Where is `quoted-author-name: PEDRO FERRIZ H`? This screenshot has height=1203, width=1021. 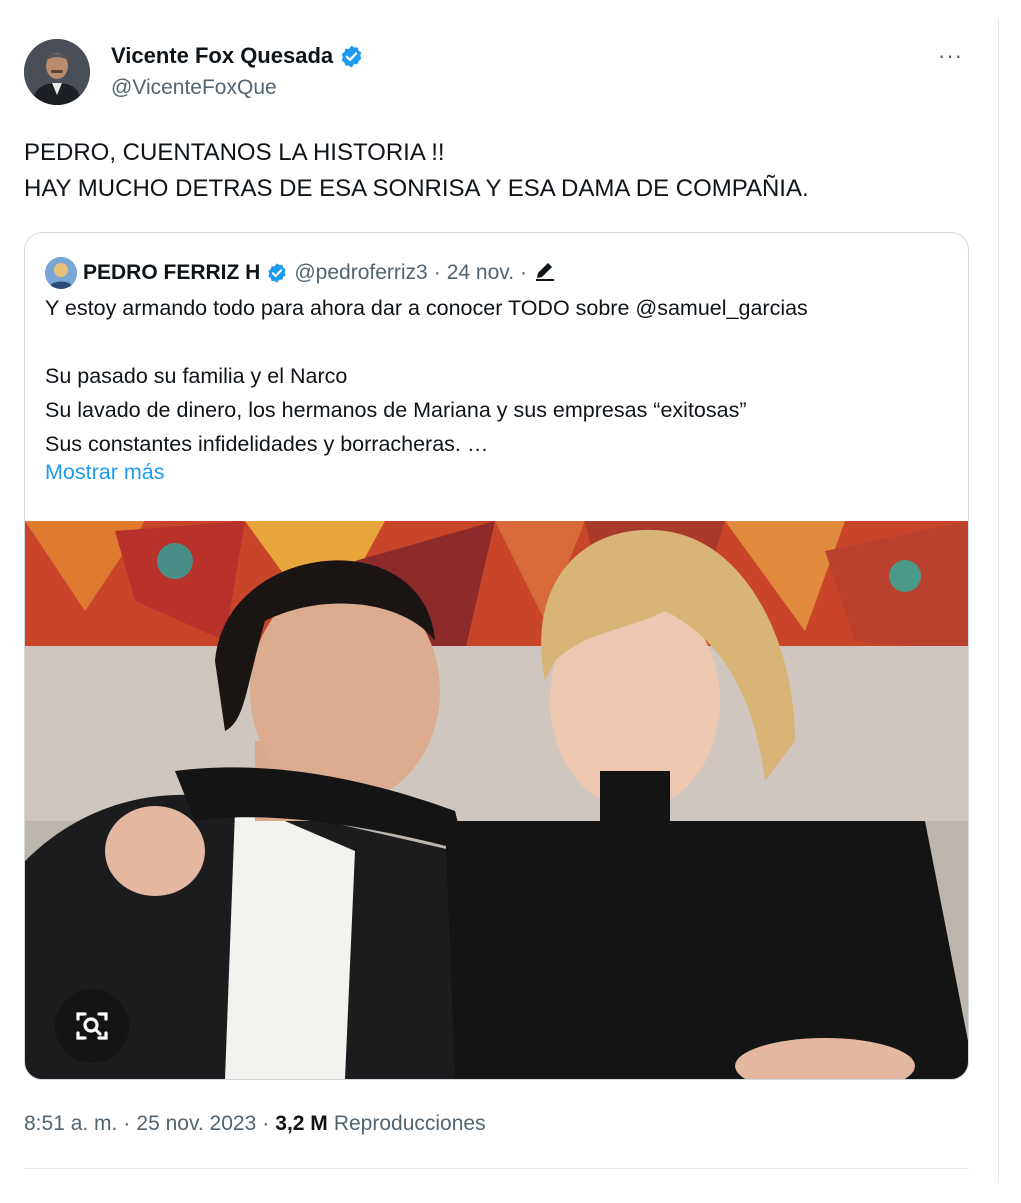 quoted-author-name: PEDRO FERRIZ H is located at coordinates (171, 273).